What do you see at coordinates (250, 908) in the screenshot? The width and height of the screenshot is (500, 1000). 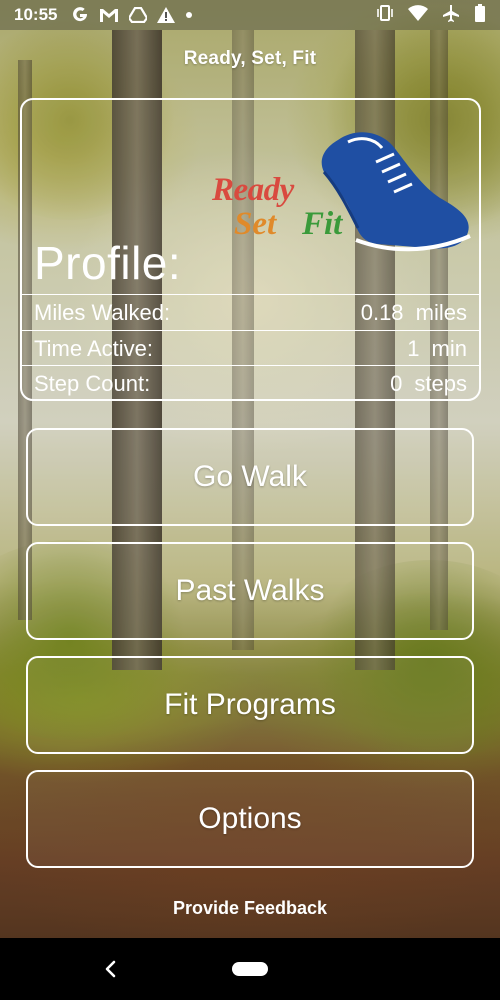 I see `provide-feedback-link: Provide Feedback` at bounding box center [250, 908].